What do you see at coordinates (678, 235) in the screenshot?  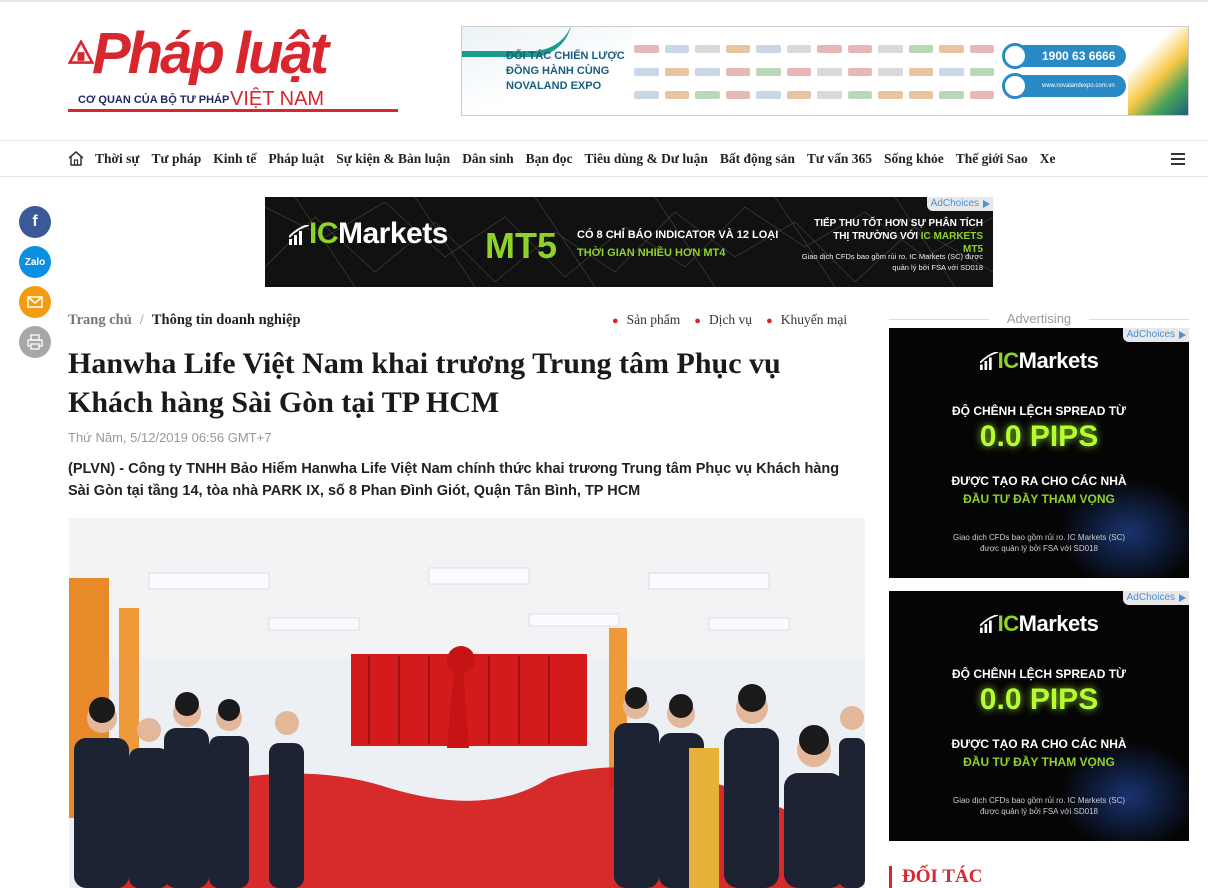 I see `ad-line1: CÓ 8 CHỈ BÁO INDICATOR VÀ 12 LOẠI` at bounding box center [678, 235].